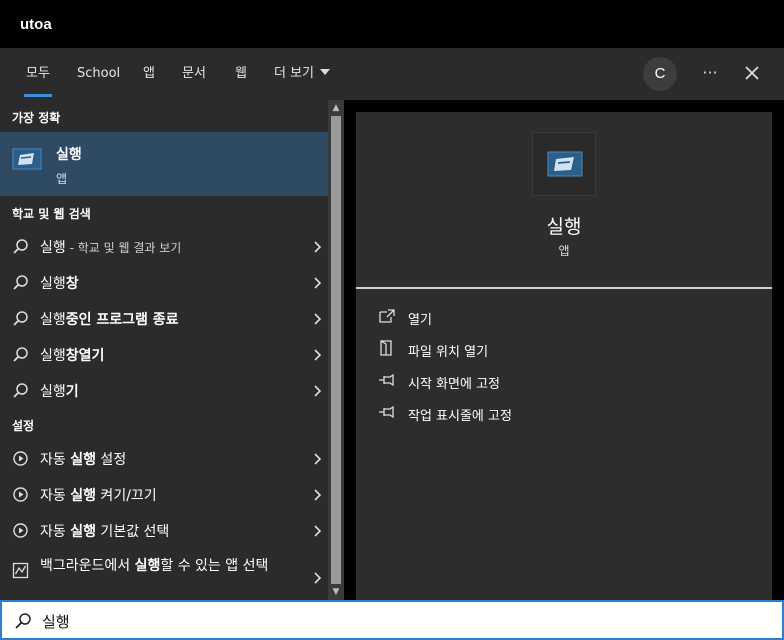 This screenshot has height=640, width=784. What do you see at coordinates (164, 164) in the screenshot?
I see `best-match-result: 실행 앱` at bounding box center [164, 164].